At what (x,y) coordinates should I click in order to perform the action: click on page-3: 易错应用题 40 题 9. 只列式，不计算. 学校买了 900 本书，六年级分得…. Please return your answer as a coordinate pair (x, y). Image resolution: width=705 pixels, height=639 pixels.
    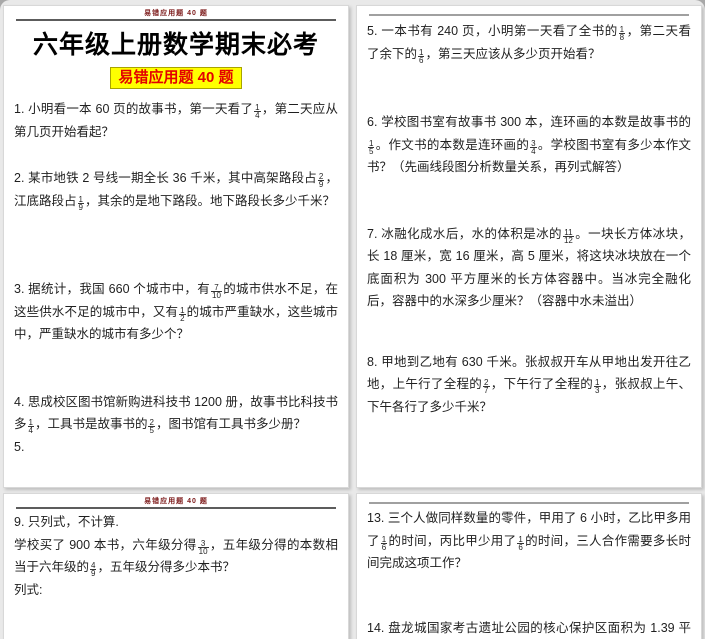
    Looking at the image, I should click on (176, 566).